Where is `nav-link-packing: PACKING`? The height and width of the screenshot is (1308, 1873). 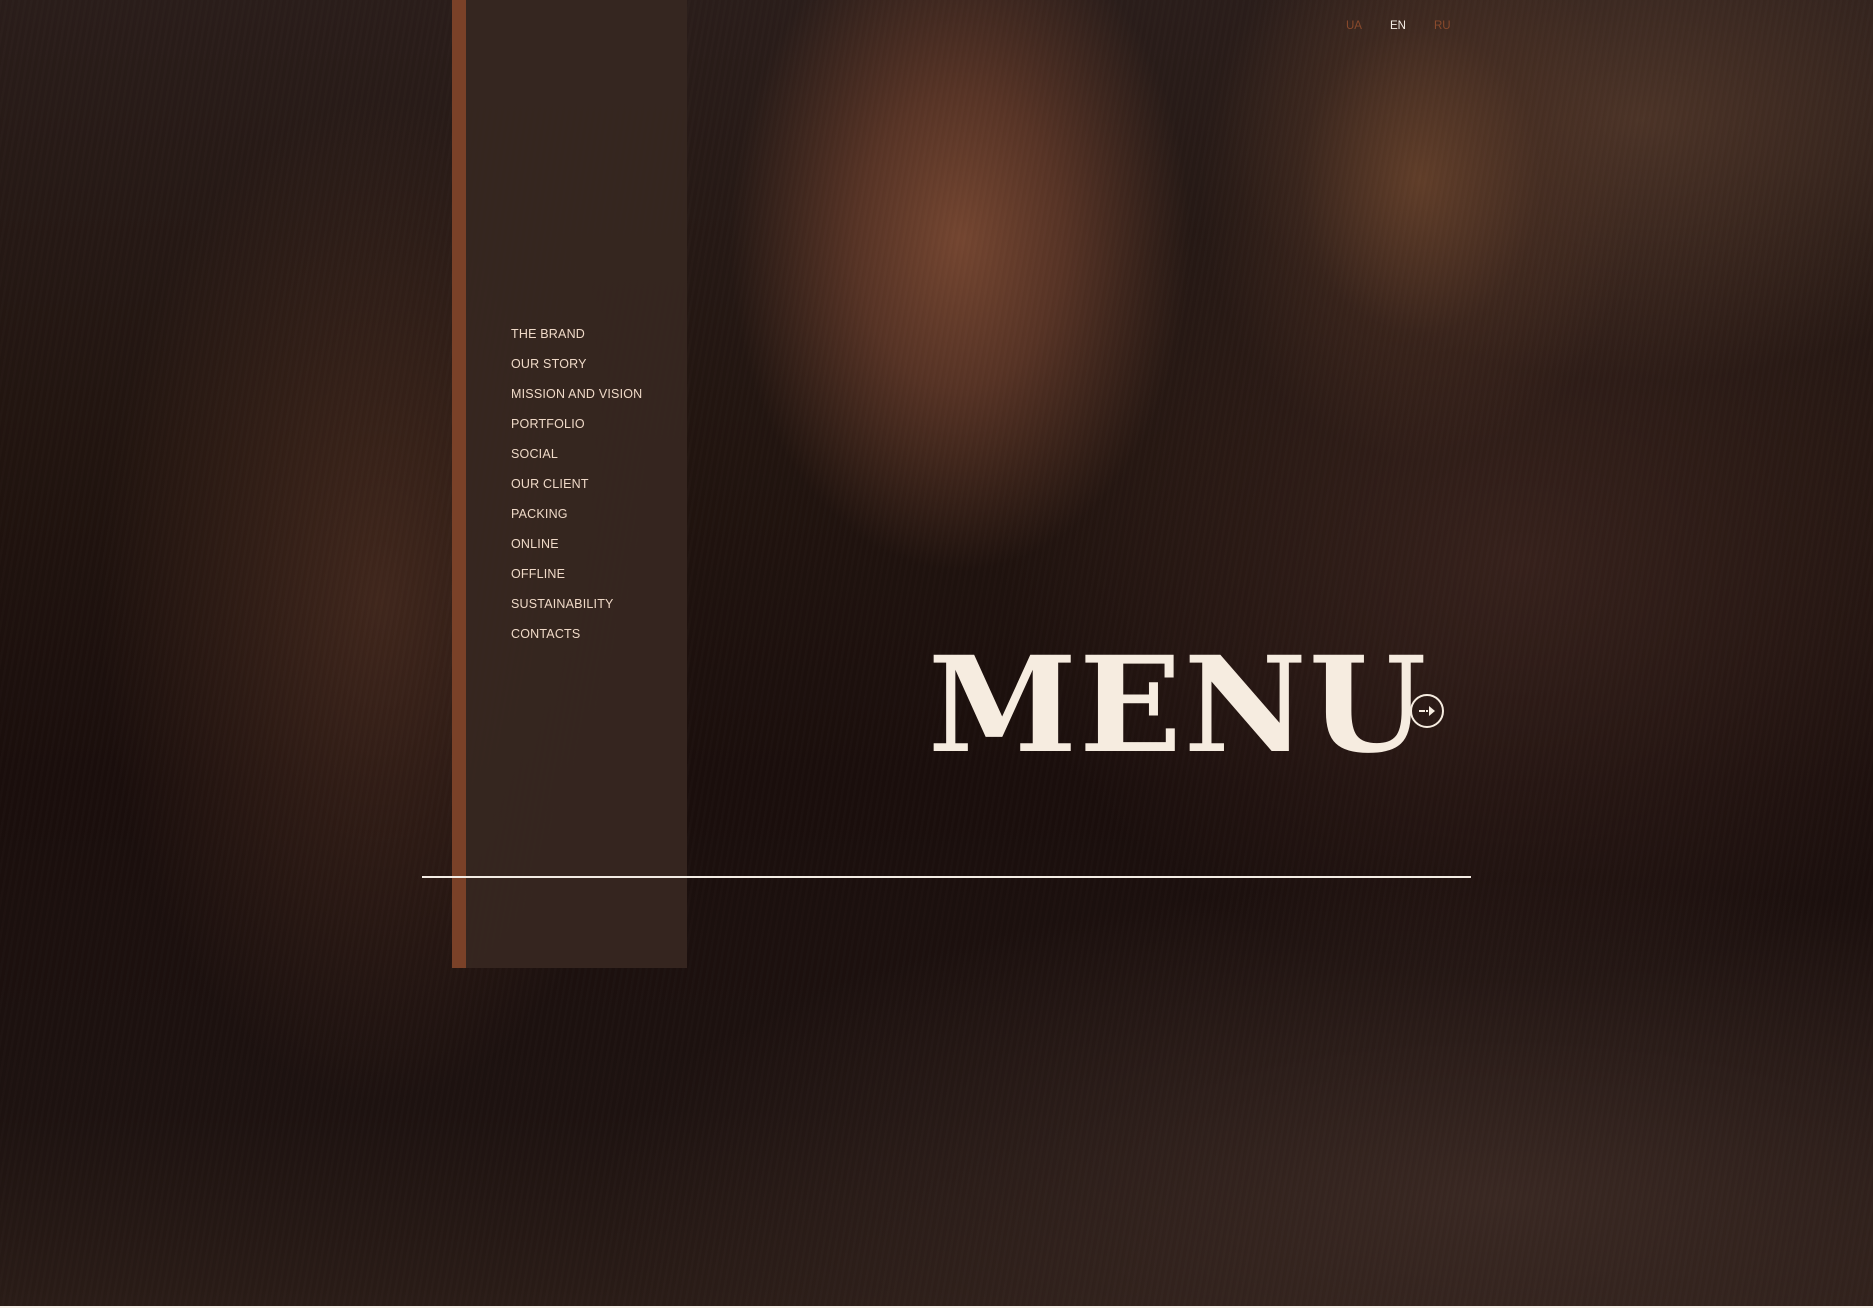 nav-link-packing: PACKING is located at coordinates (539, 514).